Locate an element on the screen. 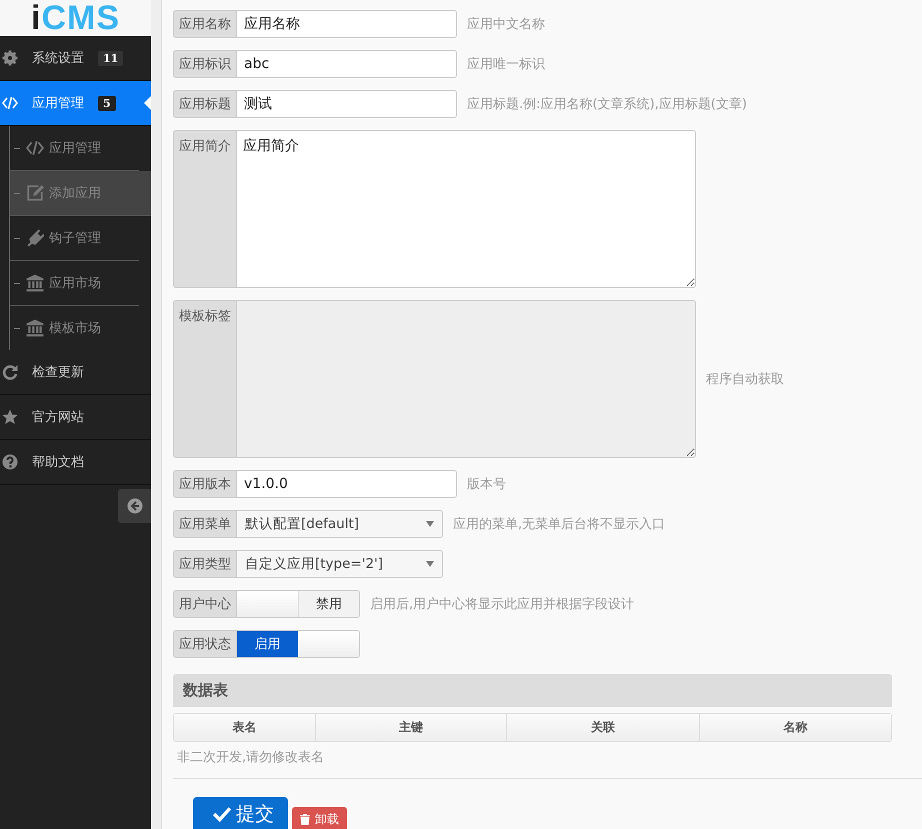 The image size is (922, 829). trash-icon is located at coordinates (305, 819).